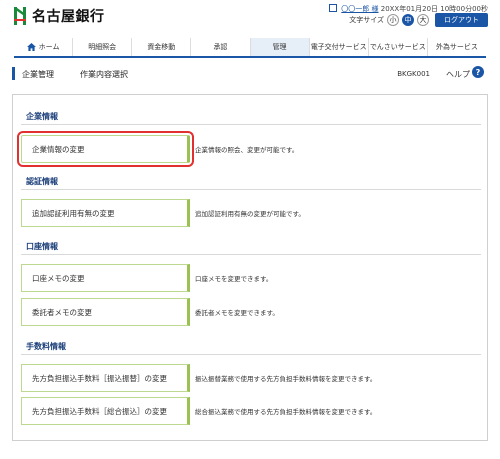  I want to click on list-item: 追加認証利用有無の変更 追加認証利用有無の変更が可能です。, so click(251, 213).